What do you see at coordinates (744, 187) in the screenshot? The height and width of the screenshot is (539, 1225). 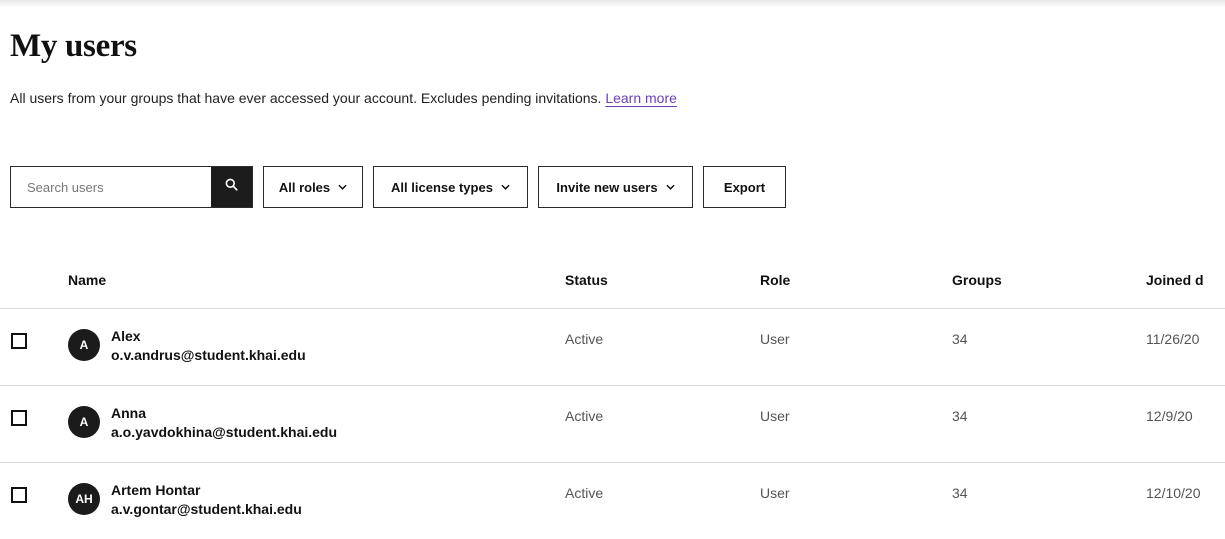 I see `export-button: Export` at bounding box center [744, 187].